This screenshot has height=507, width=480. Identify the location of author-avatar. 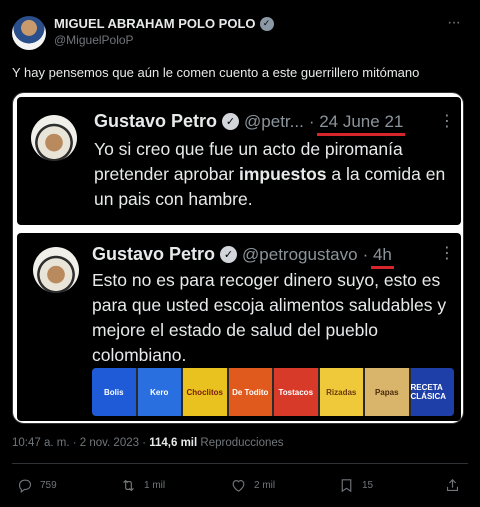
(29, 33).